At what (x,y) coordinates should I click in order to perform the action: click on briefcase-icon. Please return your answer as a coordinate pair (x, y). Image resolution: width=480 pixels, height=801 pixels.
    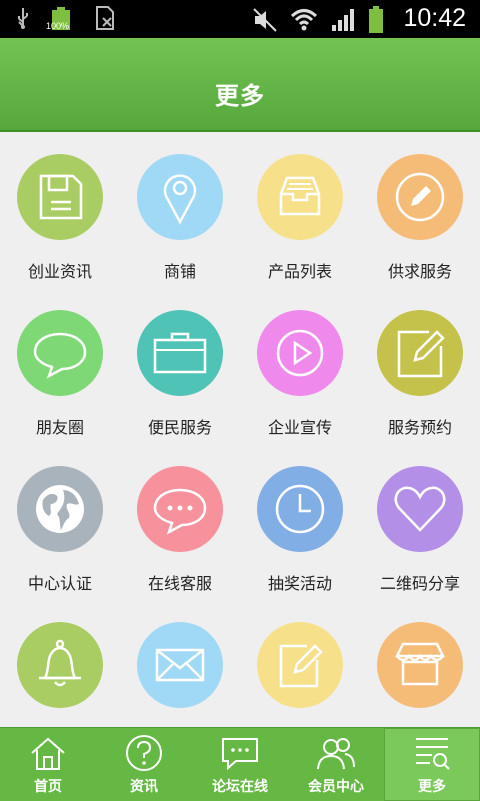
    Looking at the image, I should click on (180, 353).